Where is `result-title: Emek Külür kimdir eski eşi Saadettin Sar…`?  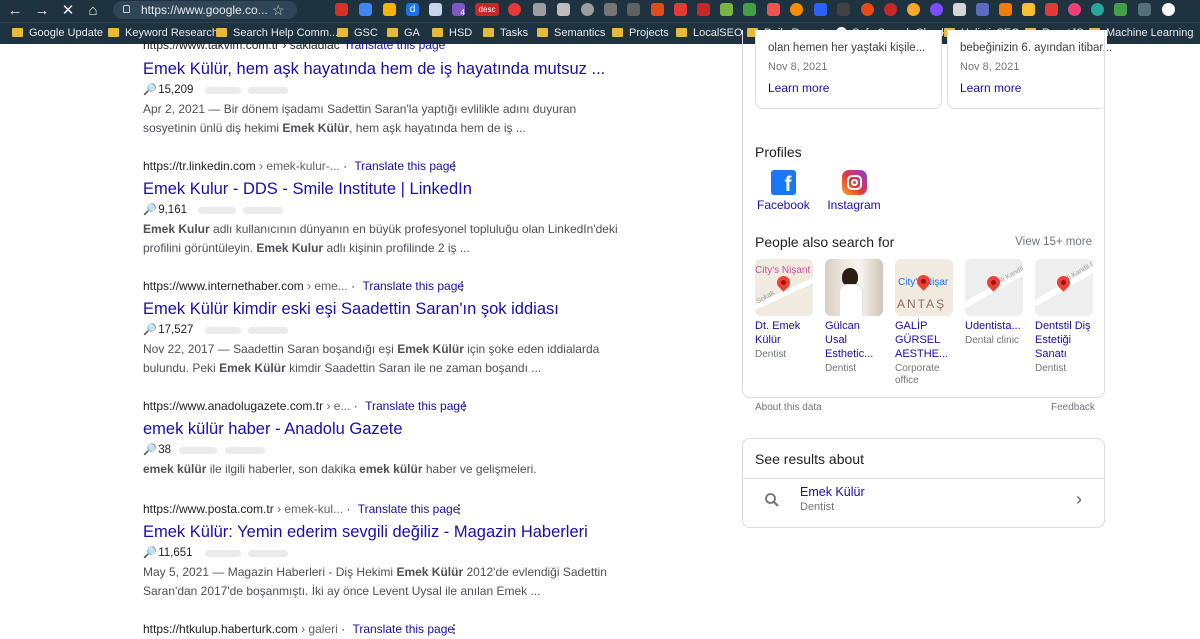 result-title: Emek Külür kimdir eski eşi Saadettin Sar… is located at coordinates (383, 310).